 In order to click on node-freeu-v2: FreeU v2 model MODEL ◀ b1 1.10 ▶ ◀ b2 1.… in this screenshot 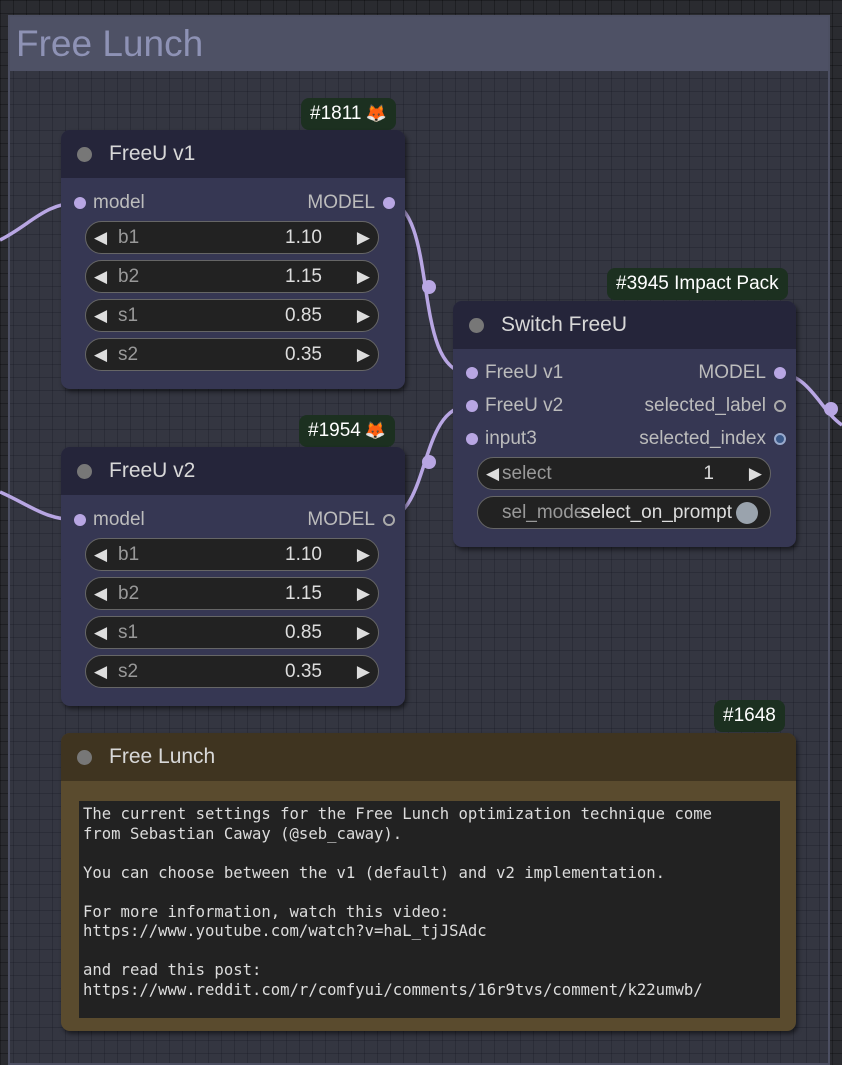, I will do `click(233, 576)`.